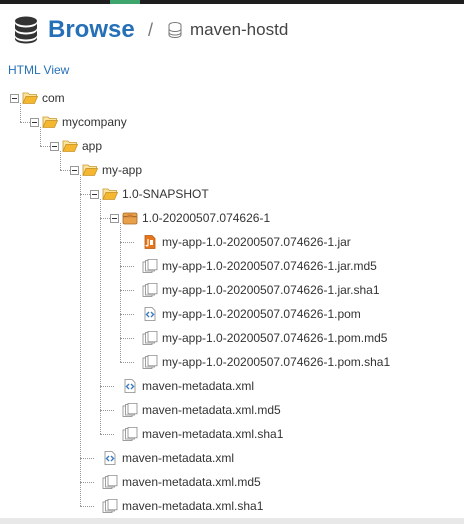 This screenshot has width=464, height=524. I want to click on tree-node-label: my-app-1.0-20200507.074626-1.jar.sha1, so click(271, 290).